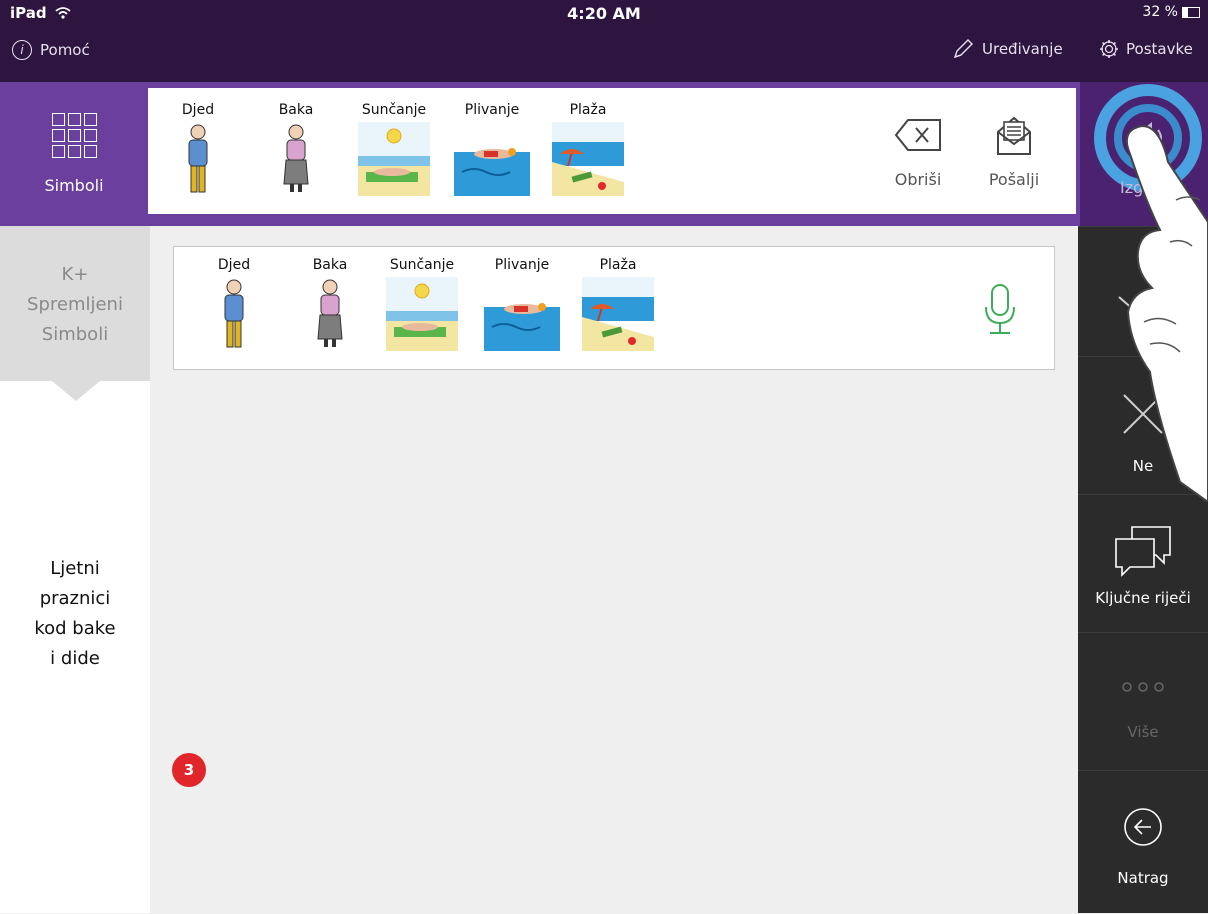 The width and height of the screenshot is (1208, 914). Describe the element at coordinates (1007, 49) in the screenshot. I see `edit-button: Uređivanje` at that location.